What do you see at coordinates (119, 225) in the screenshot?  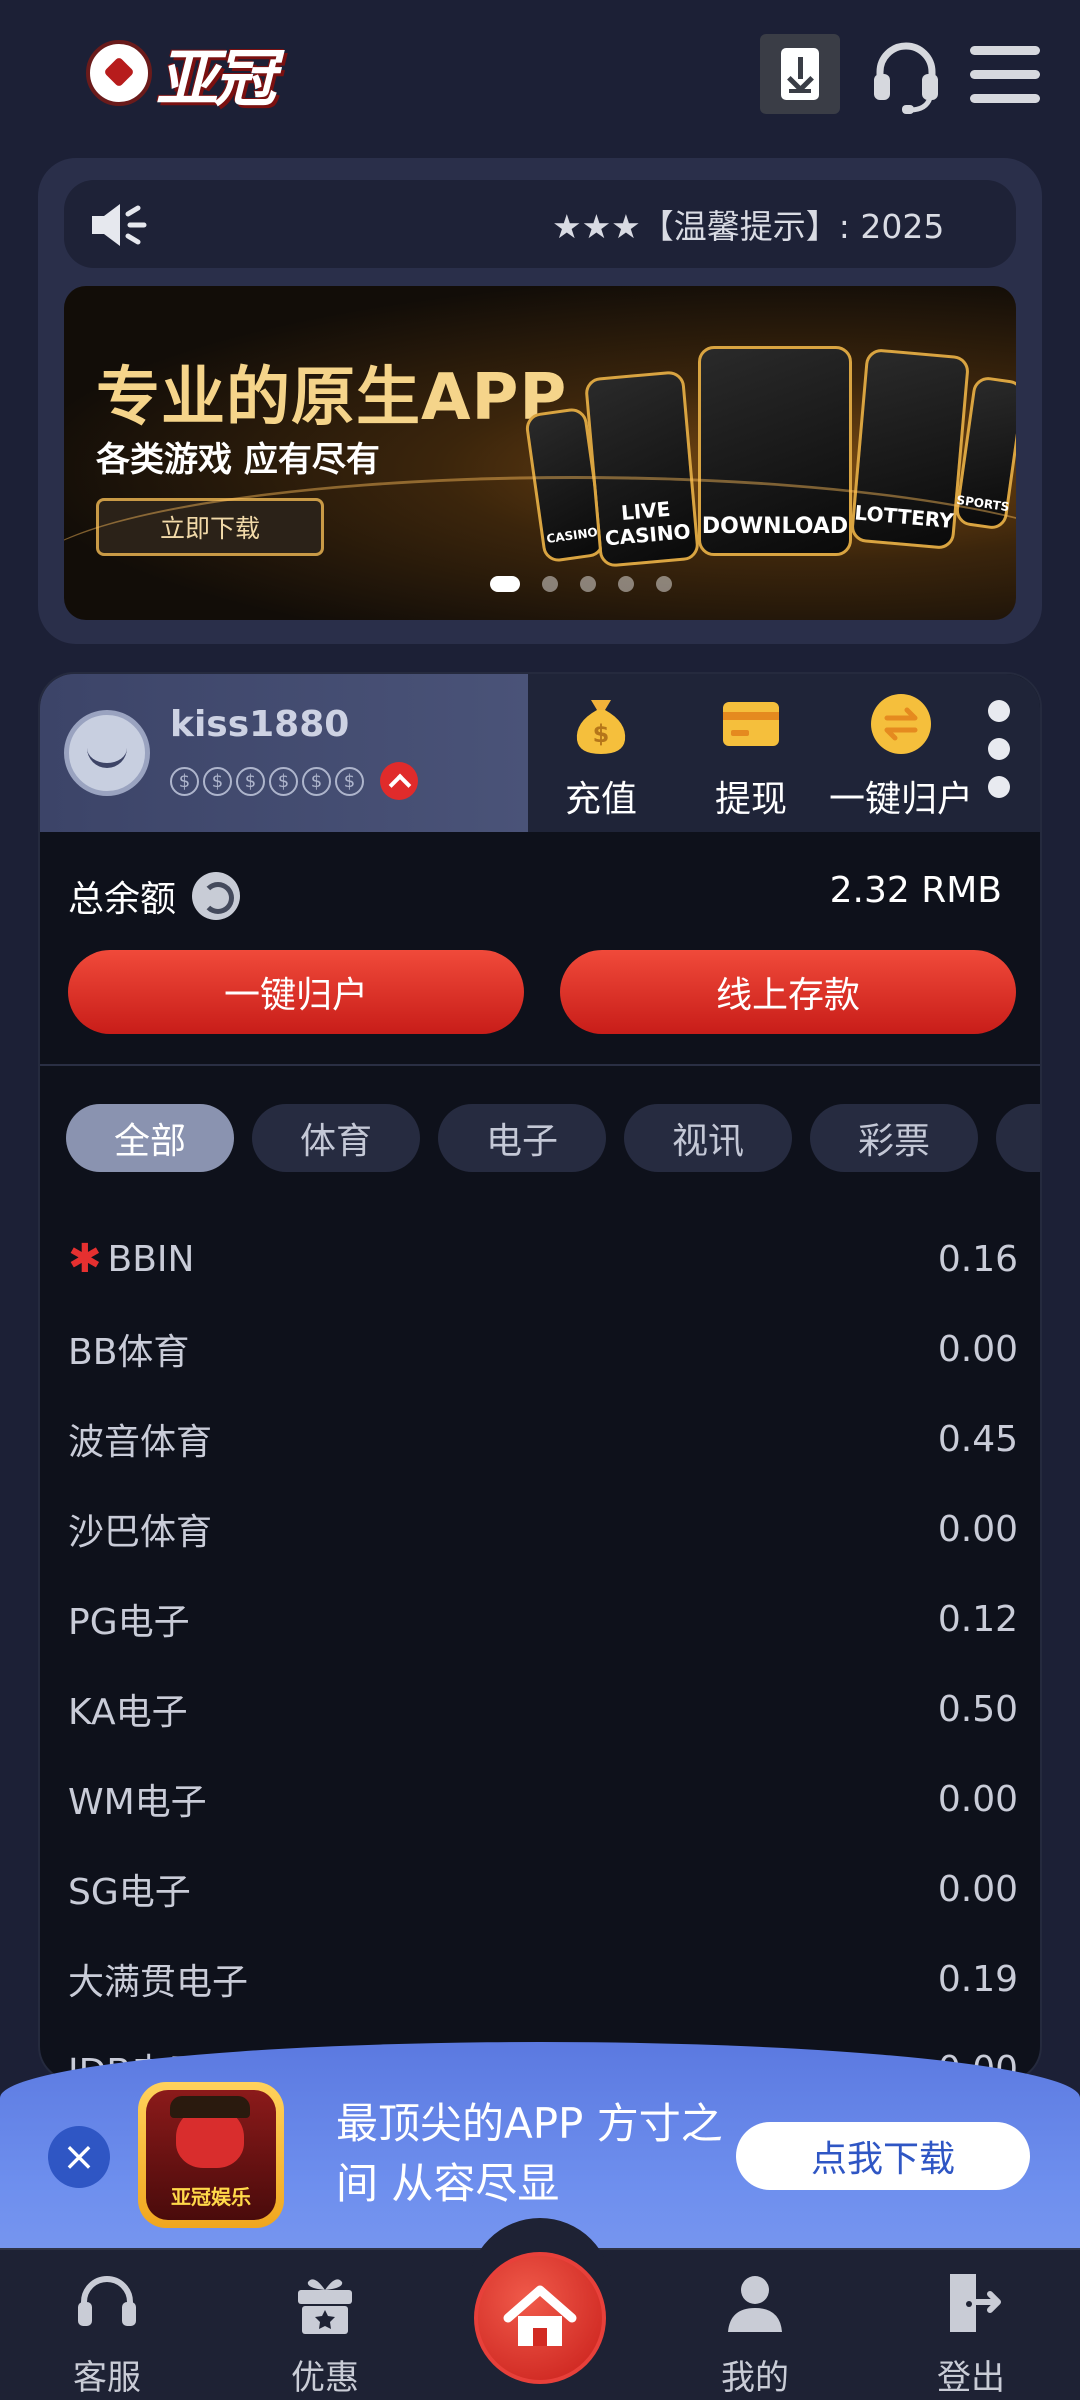 I see `speaker-icon` at bounding box center [119, 225].